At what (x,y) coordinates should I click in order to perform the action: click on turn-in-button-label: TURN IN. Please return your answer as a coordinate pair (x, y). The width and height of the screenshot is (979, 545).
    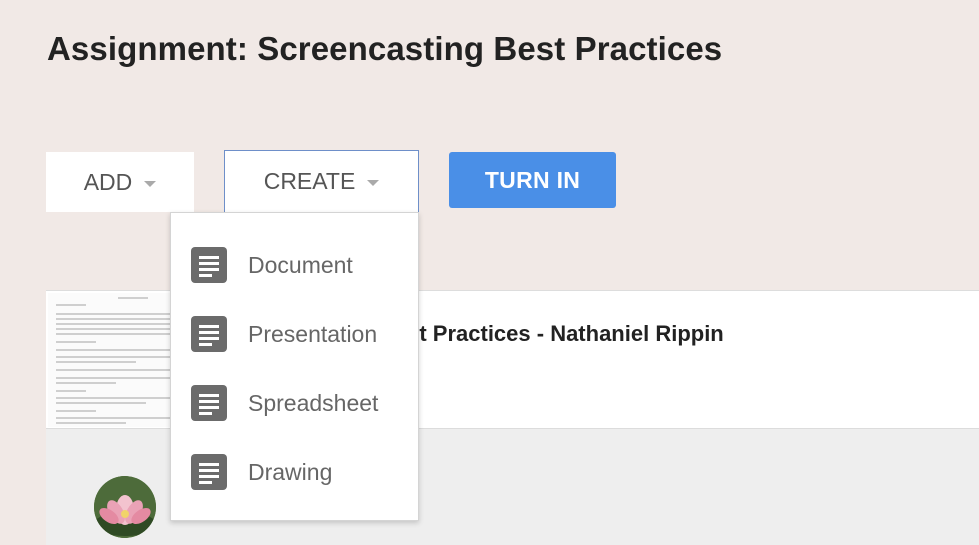
    Looking at the image, I should click on (532, 179).